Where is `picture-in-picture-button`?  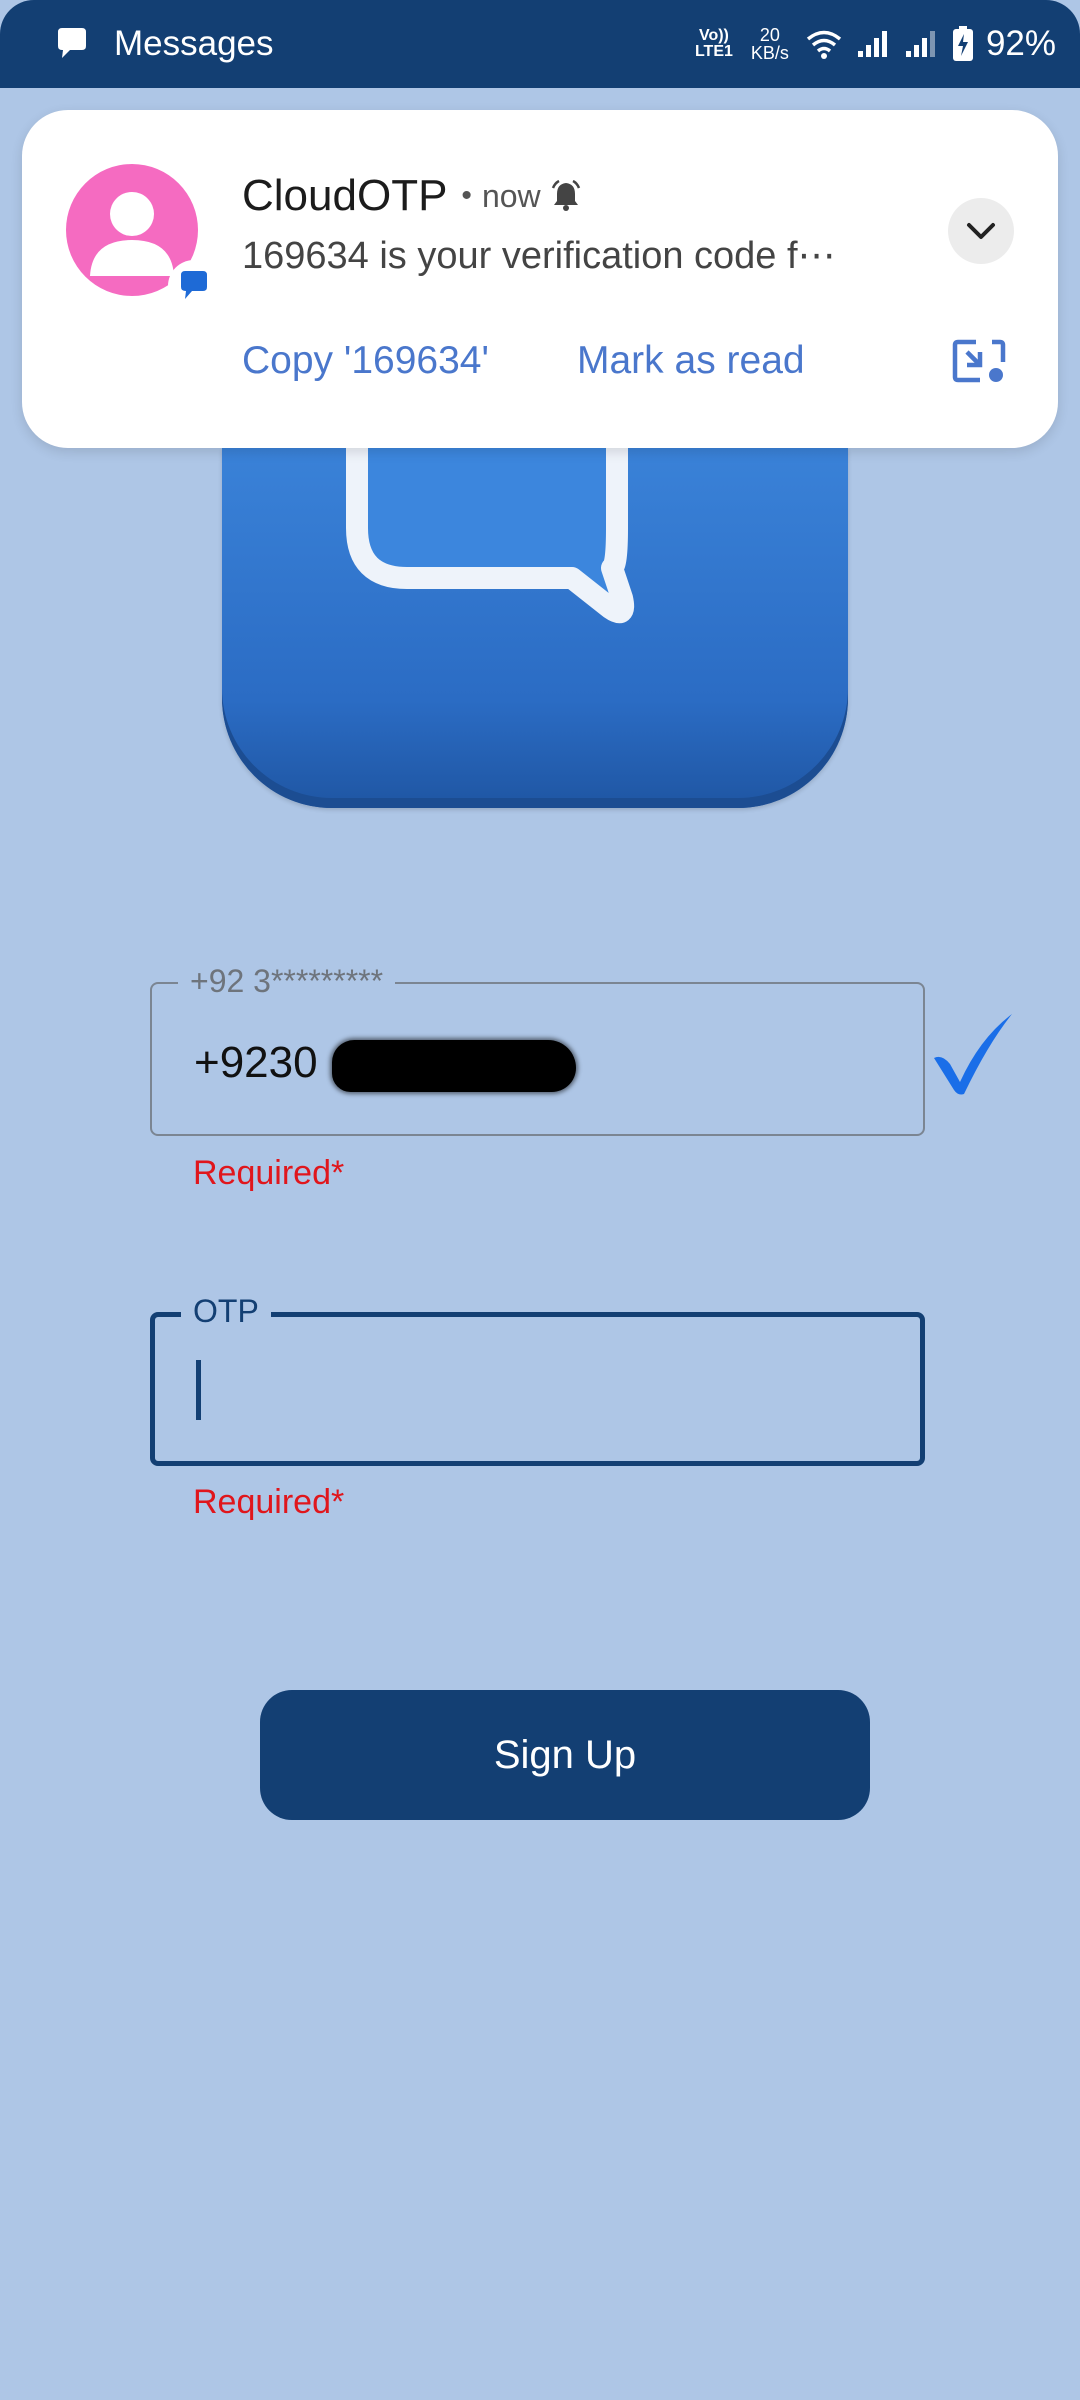
picture-in-picture-button is located at coordinates (979, 363).